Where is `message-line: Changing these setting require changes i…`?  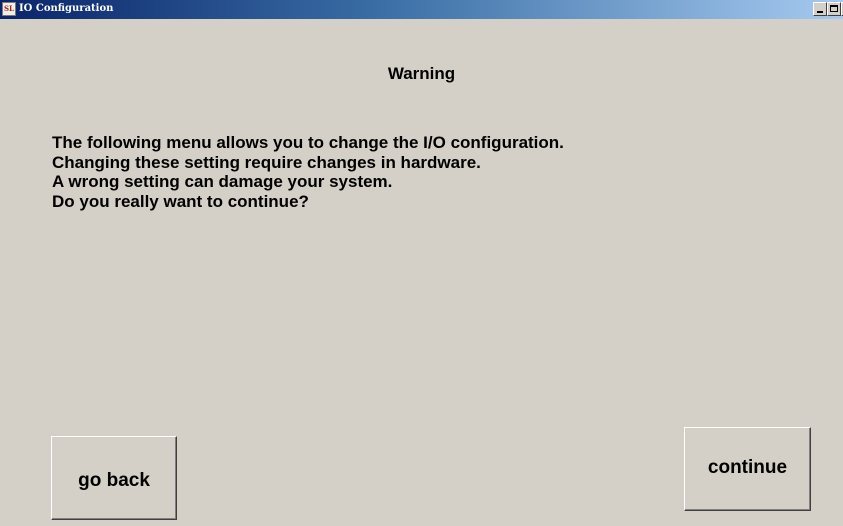 message-line: Changing these setting require changes i… is located at coordinates (266, 162).